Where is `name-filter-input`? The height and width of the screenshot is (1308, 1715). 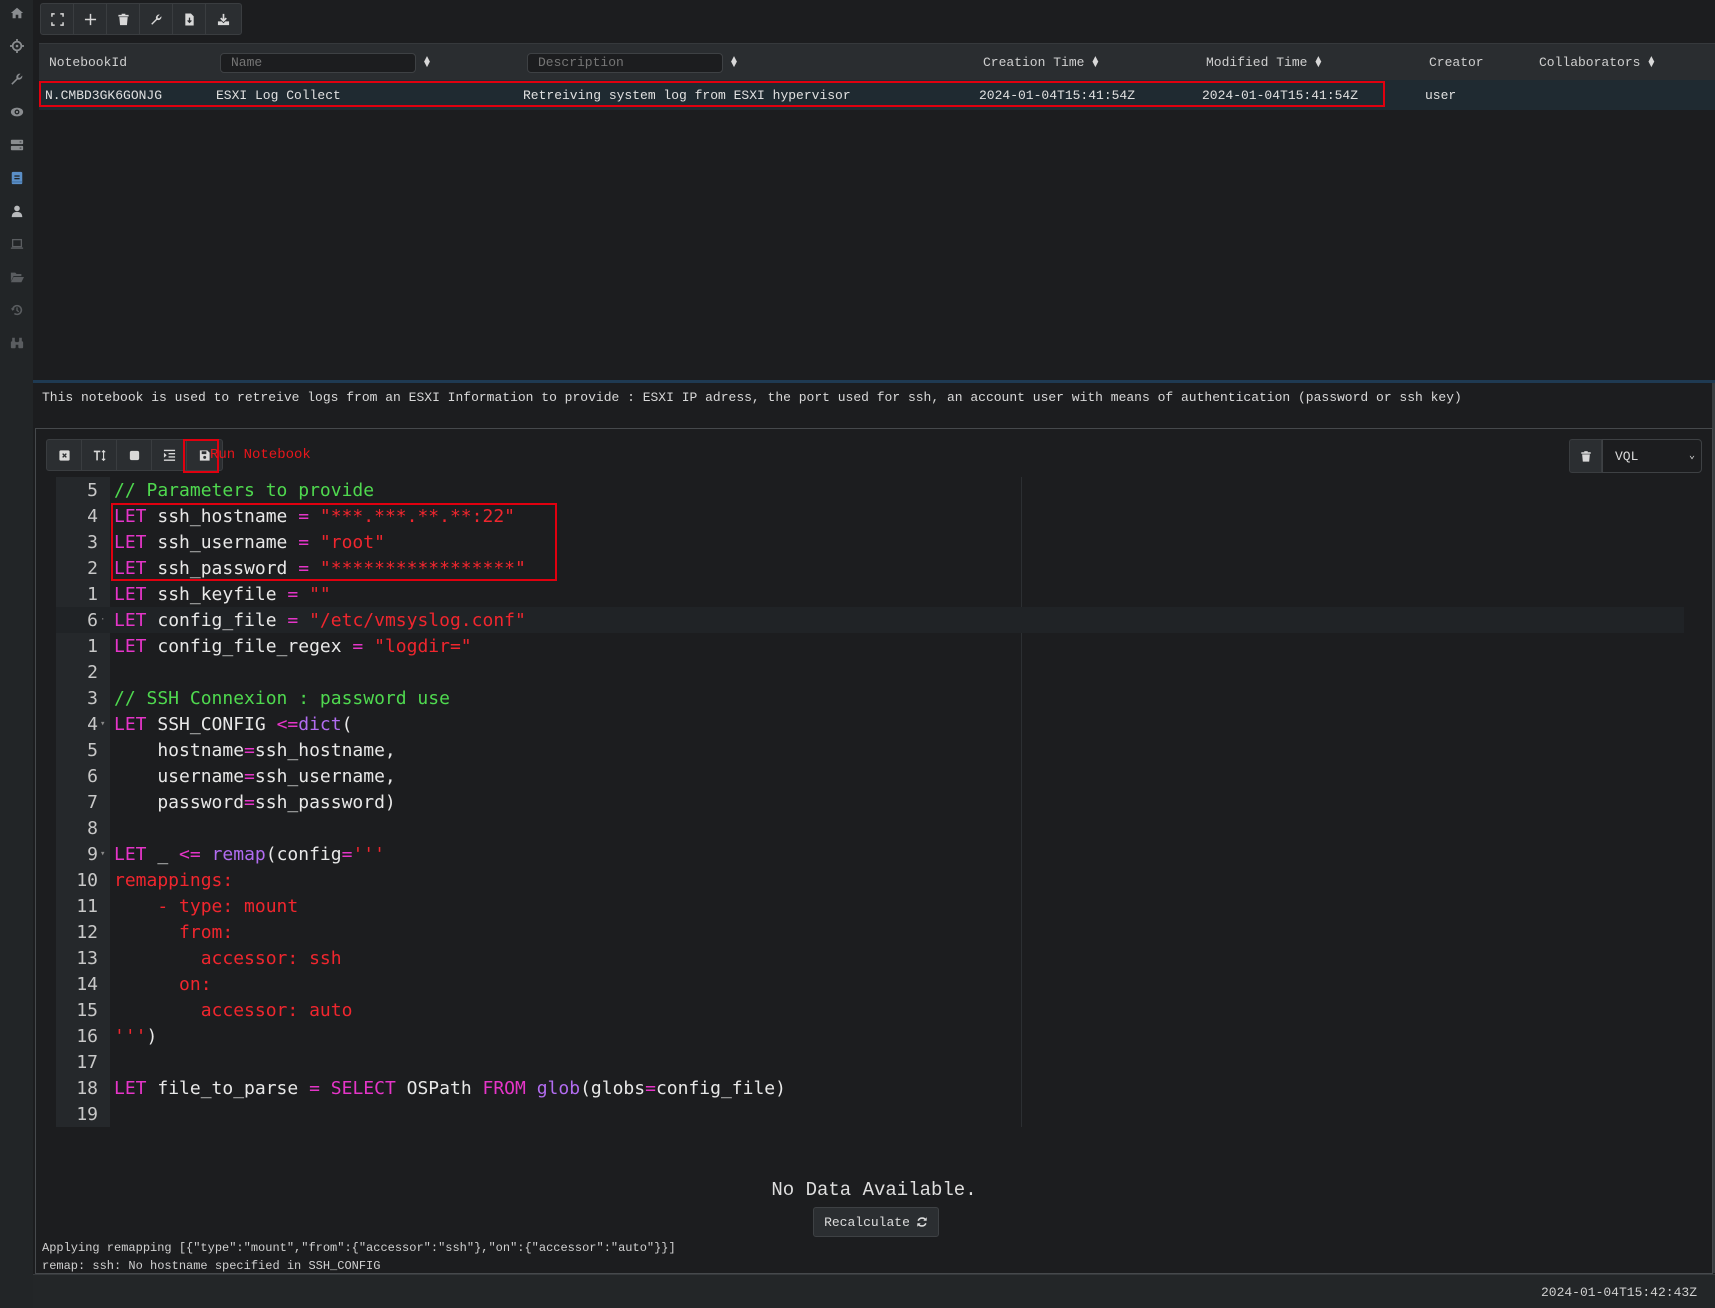
name-filter-input is located at coordinates (318, 62).